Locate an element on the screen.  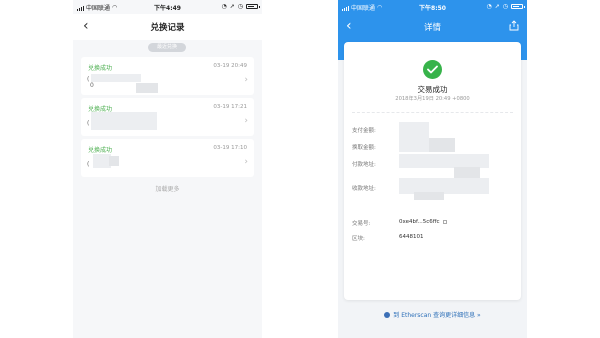
page-title: 详情 is located at coordinates (432, 28).